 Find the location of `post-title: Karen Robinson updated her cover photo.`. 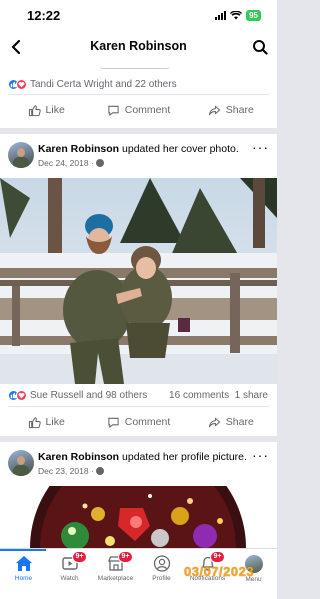

post-title: Karen Robinson updated her cover photo. is located at coordinates (138, 149).